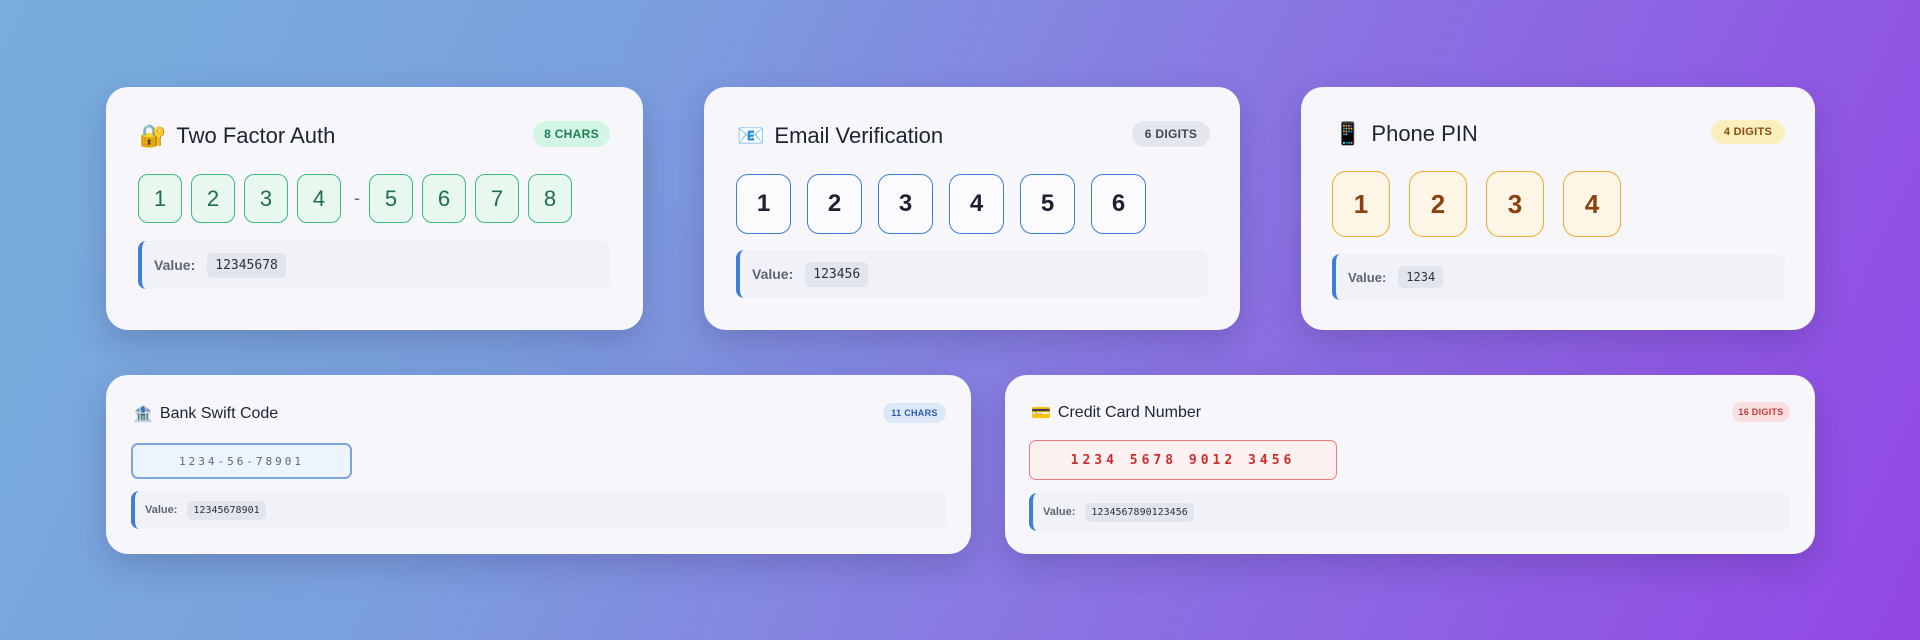  I want to click on value-display: Value: 12345678901, so click(538, 510).